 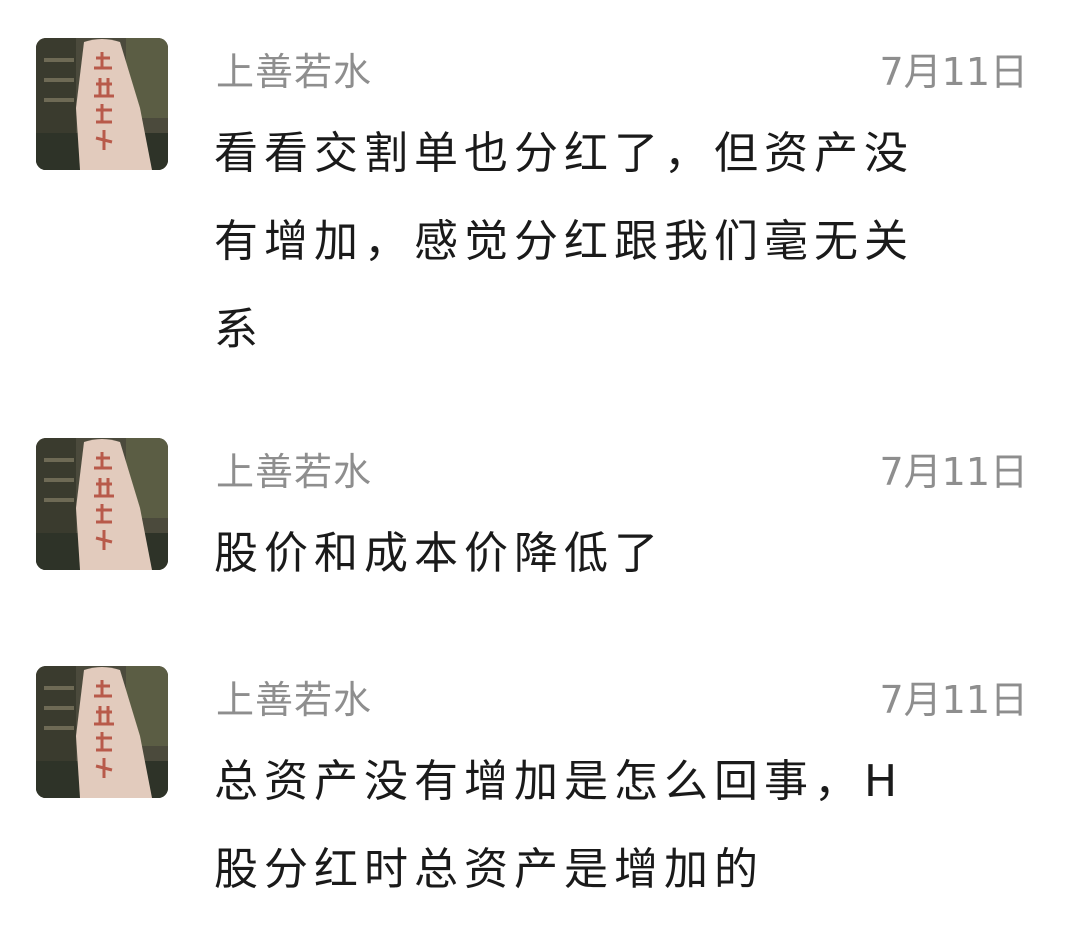 What do you see at coordinates (489, 869) in the screenshot?
I see `comment-text-line: 股分红时总资产是增加的` at bounding box center [489, 869].